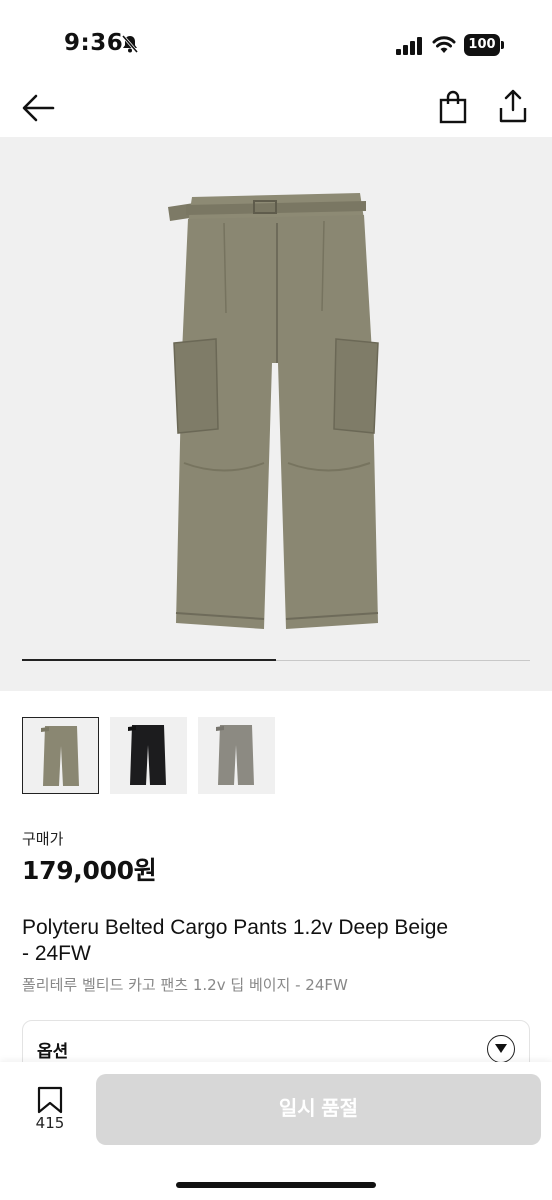  I want to click on thumbnail-beige, so click(60, 755).